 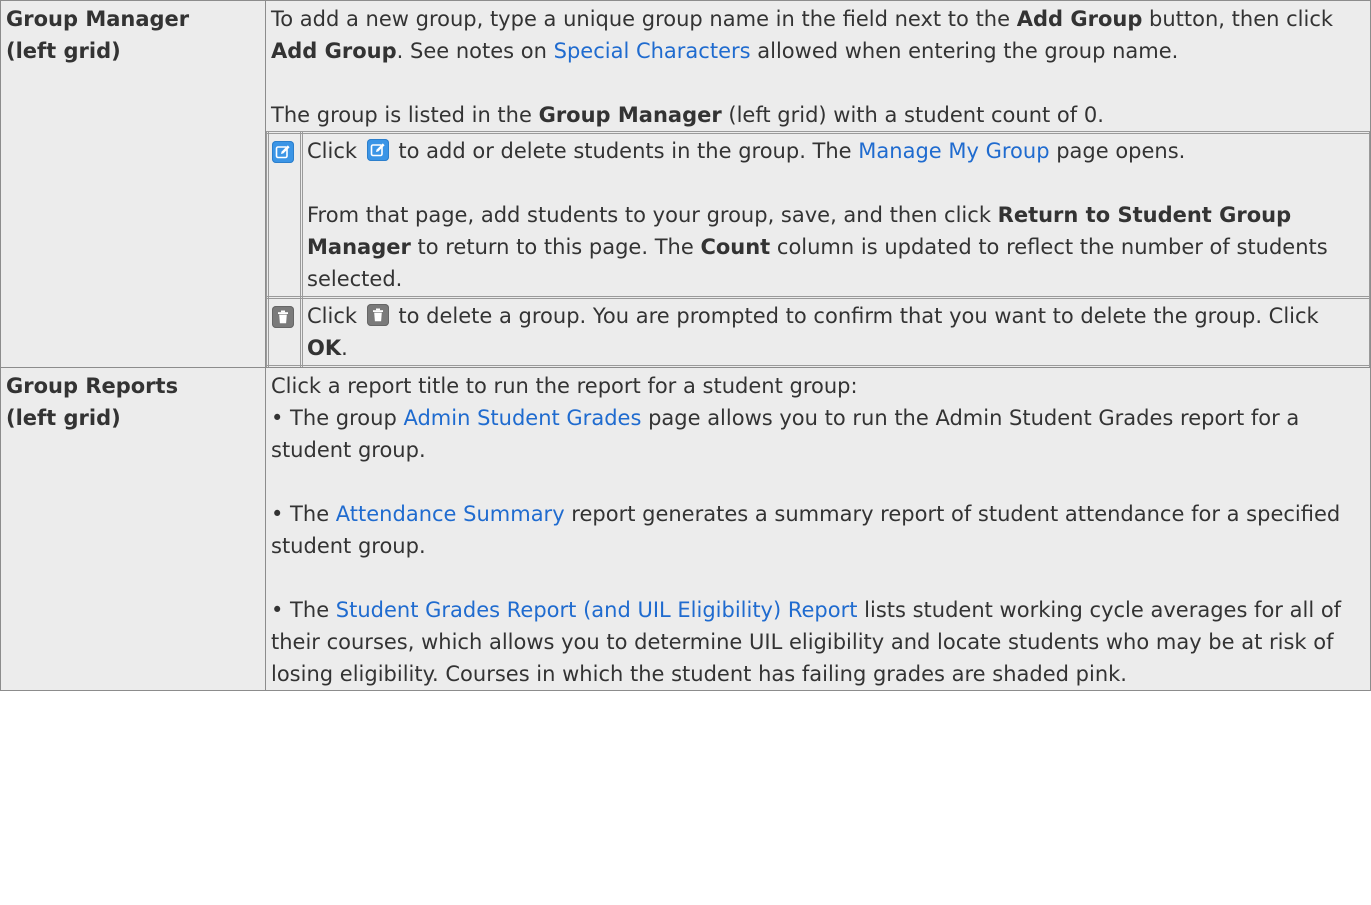 I want to click on text: button, then click, so click(x=1238, y=19).